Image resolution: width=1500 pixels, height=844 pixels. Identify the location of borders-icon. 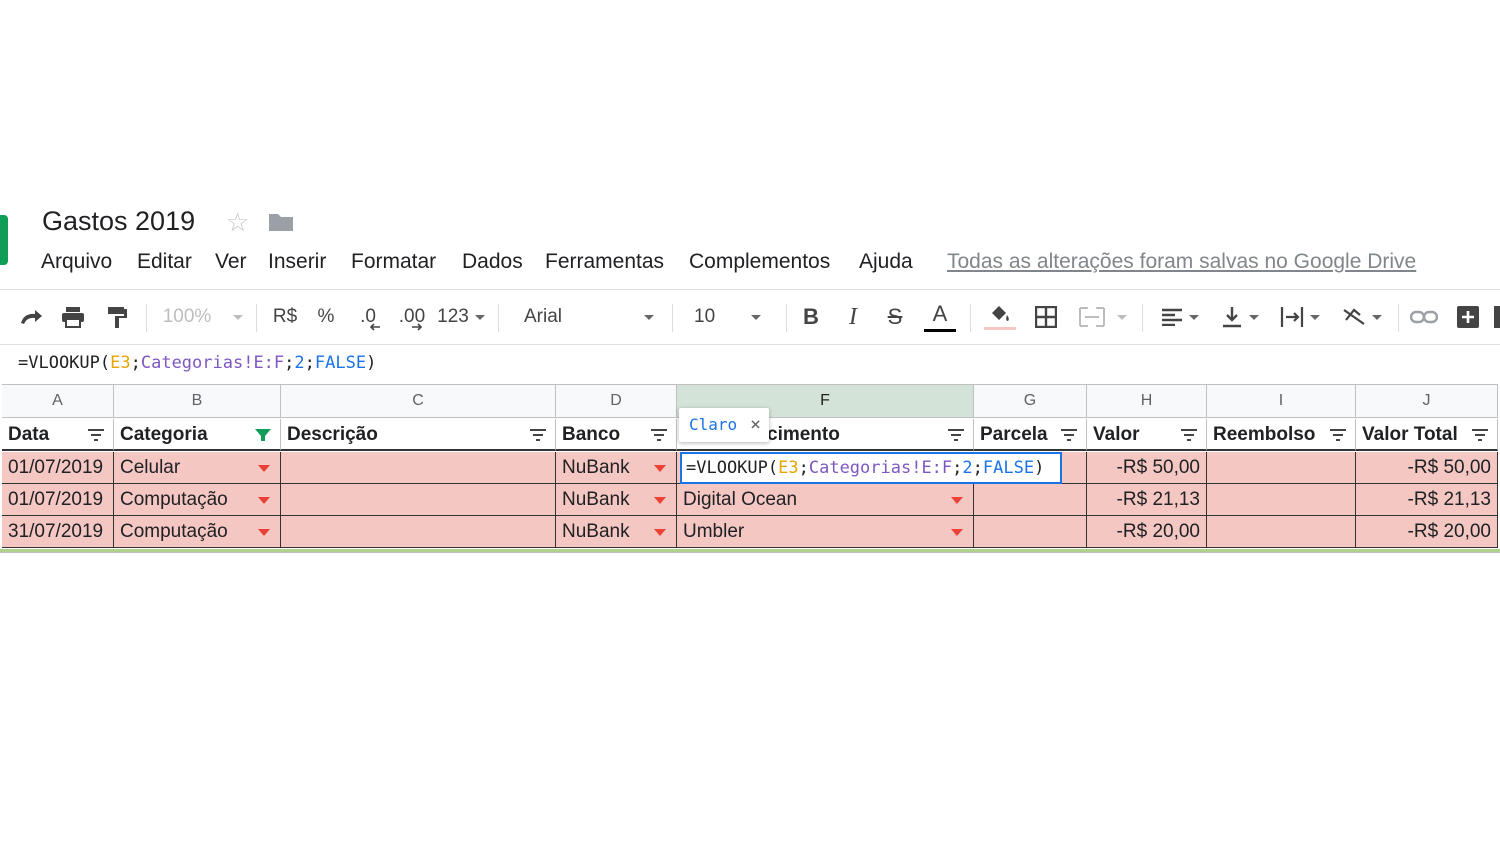
(1046, 317).